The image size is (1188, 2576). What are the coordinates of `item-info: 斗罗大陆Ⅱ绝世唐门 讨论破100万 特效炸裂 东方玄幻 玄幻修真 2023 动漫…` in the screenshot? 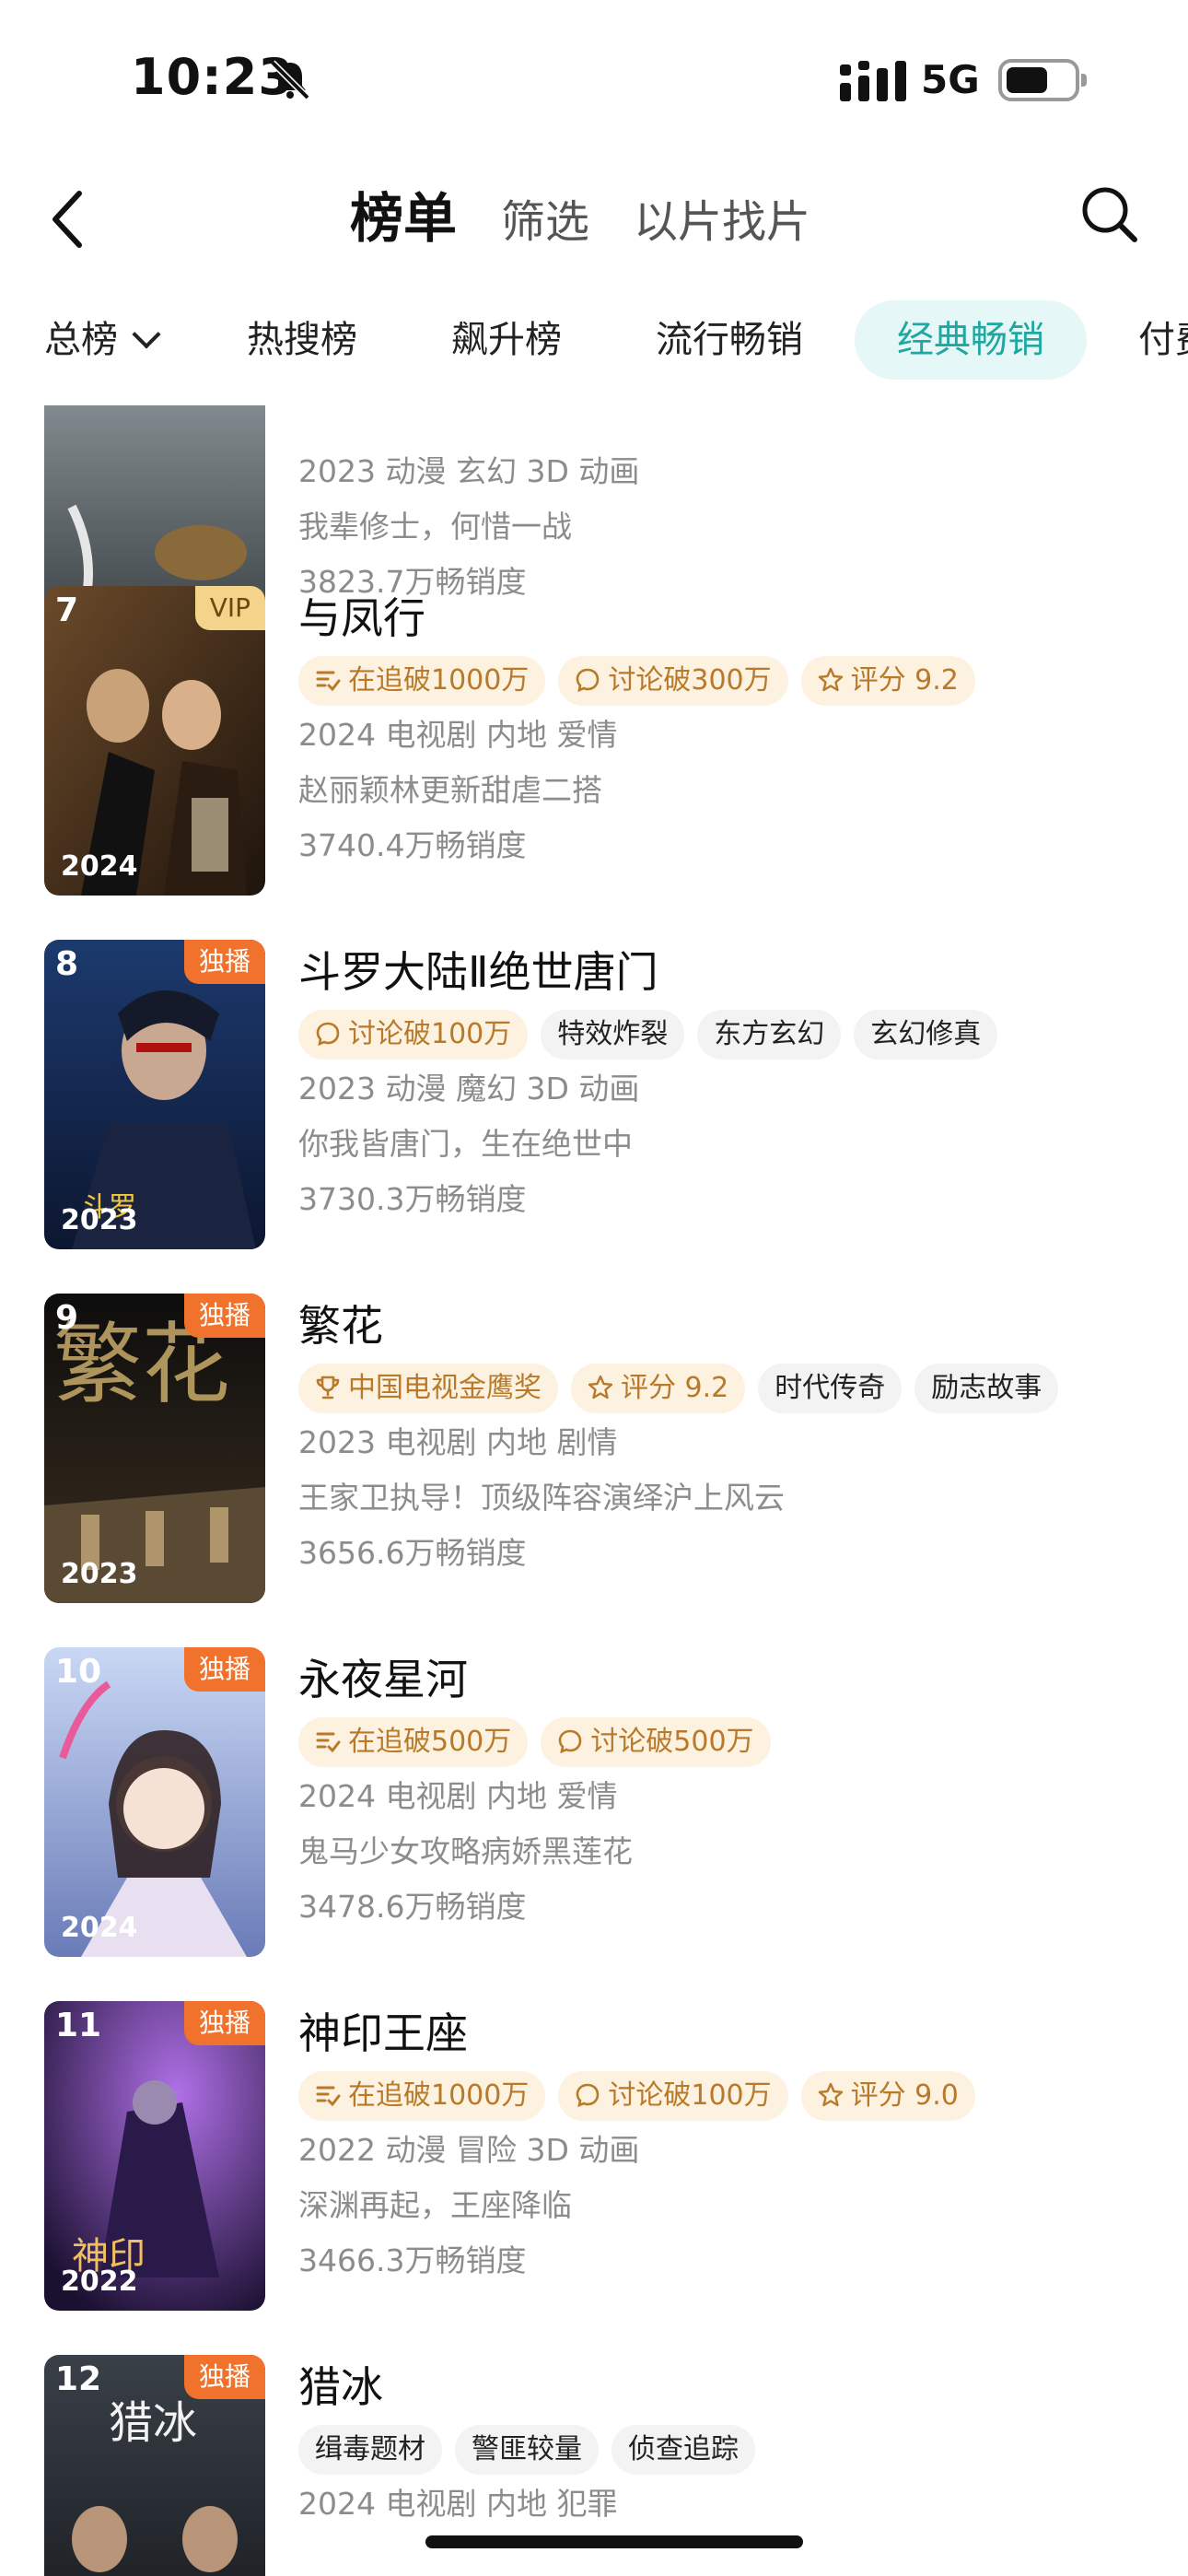 It's located at (731, 1083).